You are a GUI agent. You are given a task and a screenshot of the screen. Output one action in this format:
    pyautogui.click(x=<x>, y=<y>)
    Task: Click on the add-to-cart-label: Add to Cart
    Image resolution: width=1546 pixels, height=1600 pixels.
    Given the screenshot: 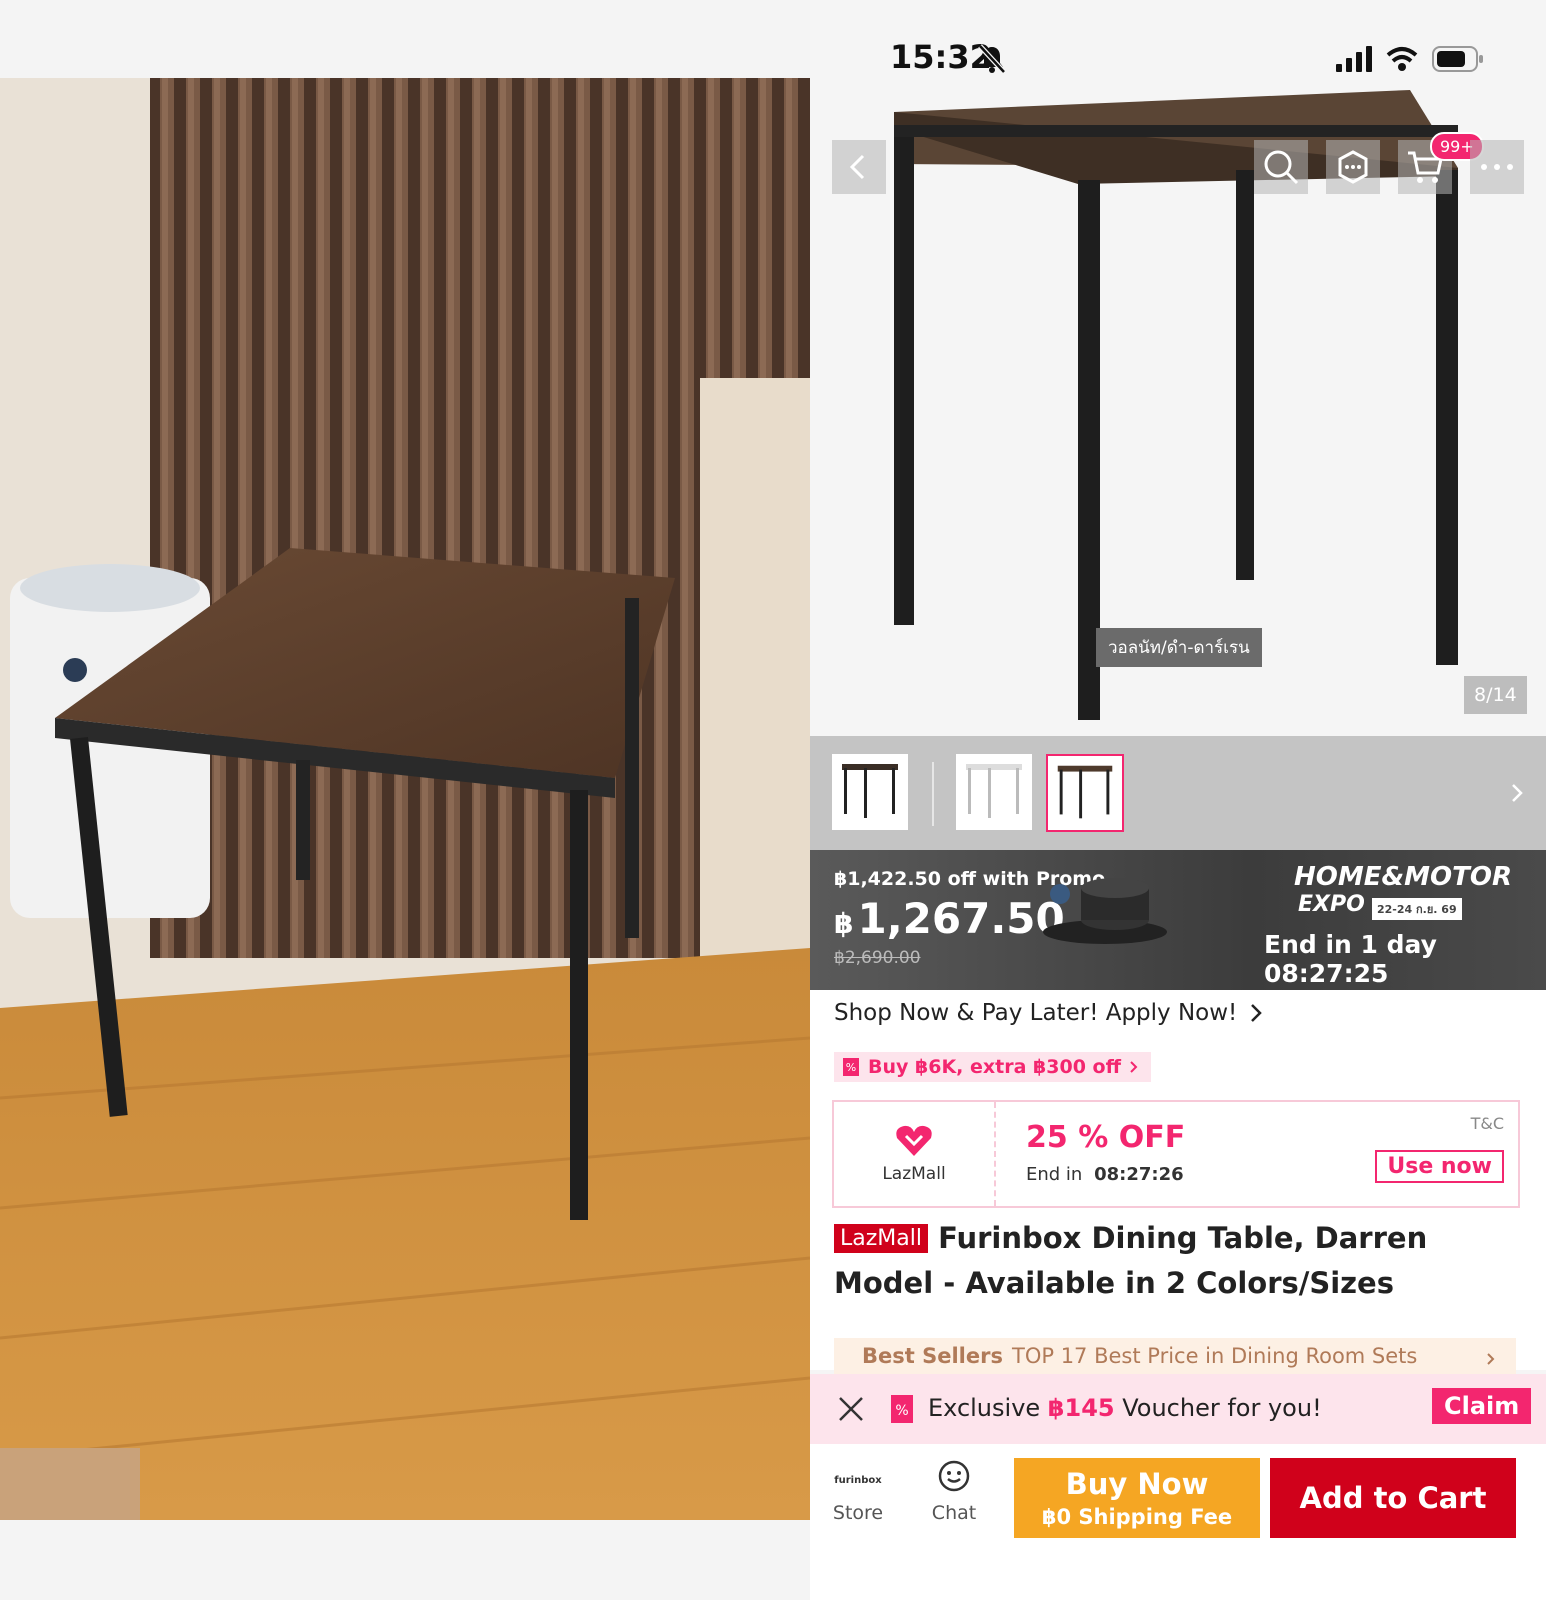 What is the action you would take?
    pyautogui.click(x=1393, y=1498)
    